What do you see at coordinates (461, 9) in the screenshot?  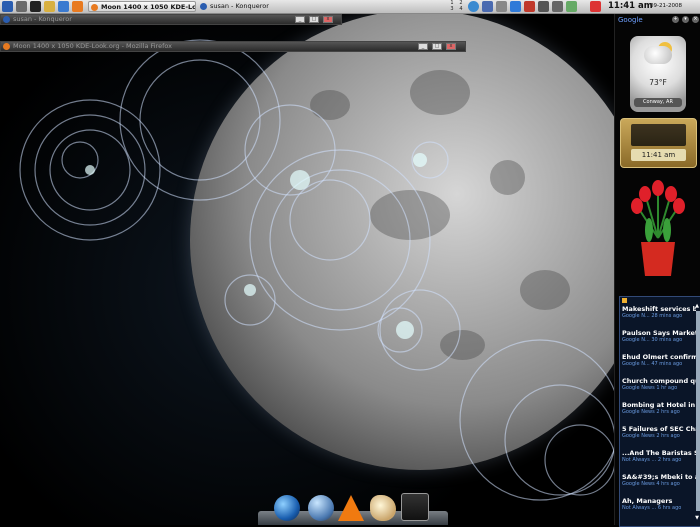 I see `pager-desktop-4: 4` at bounding box center [461, 9].